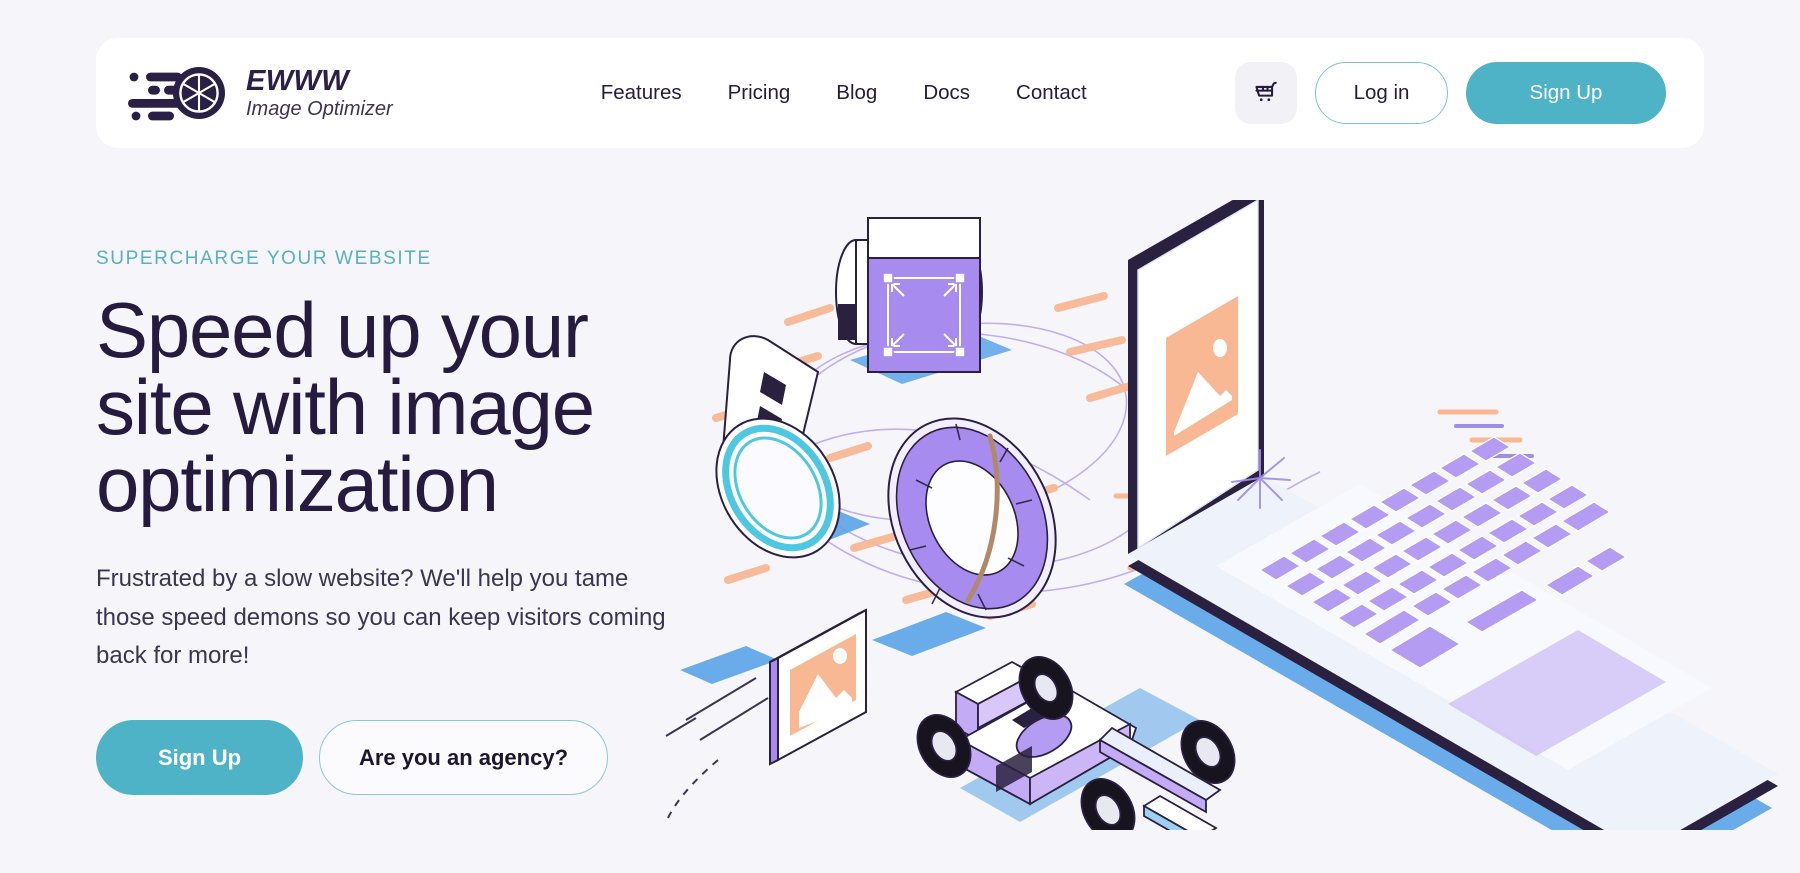 This screenshot has width=1800, height=873. I want to click on cart-button, so click(1266, 93).